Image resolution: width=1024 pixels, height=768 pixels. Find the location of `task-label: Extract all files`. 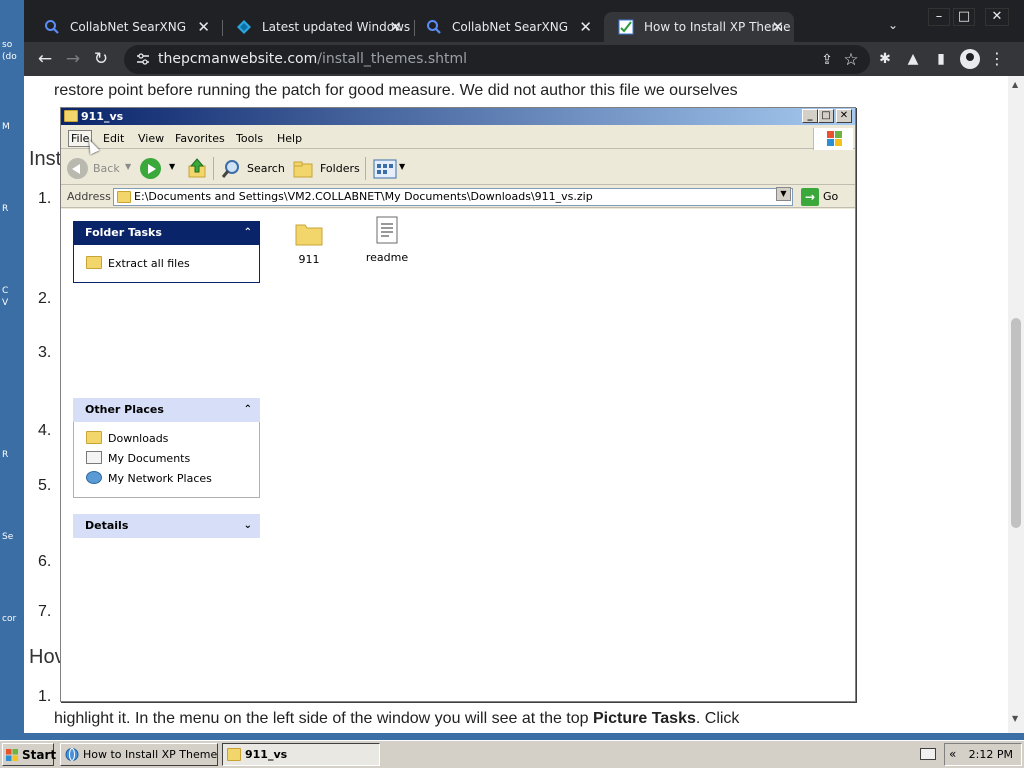

task-label: Extract all files is located at coordinates (149, 263).